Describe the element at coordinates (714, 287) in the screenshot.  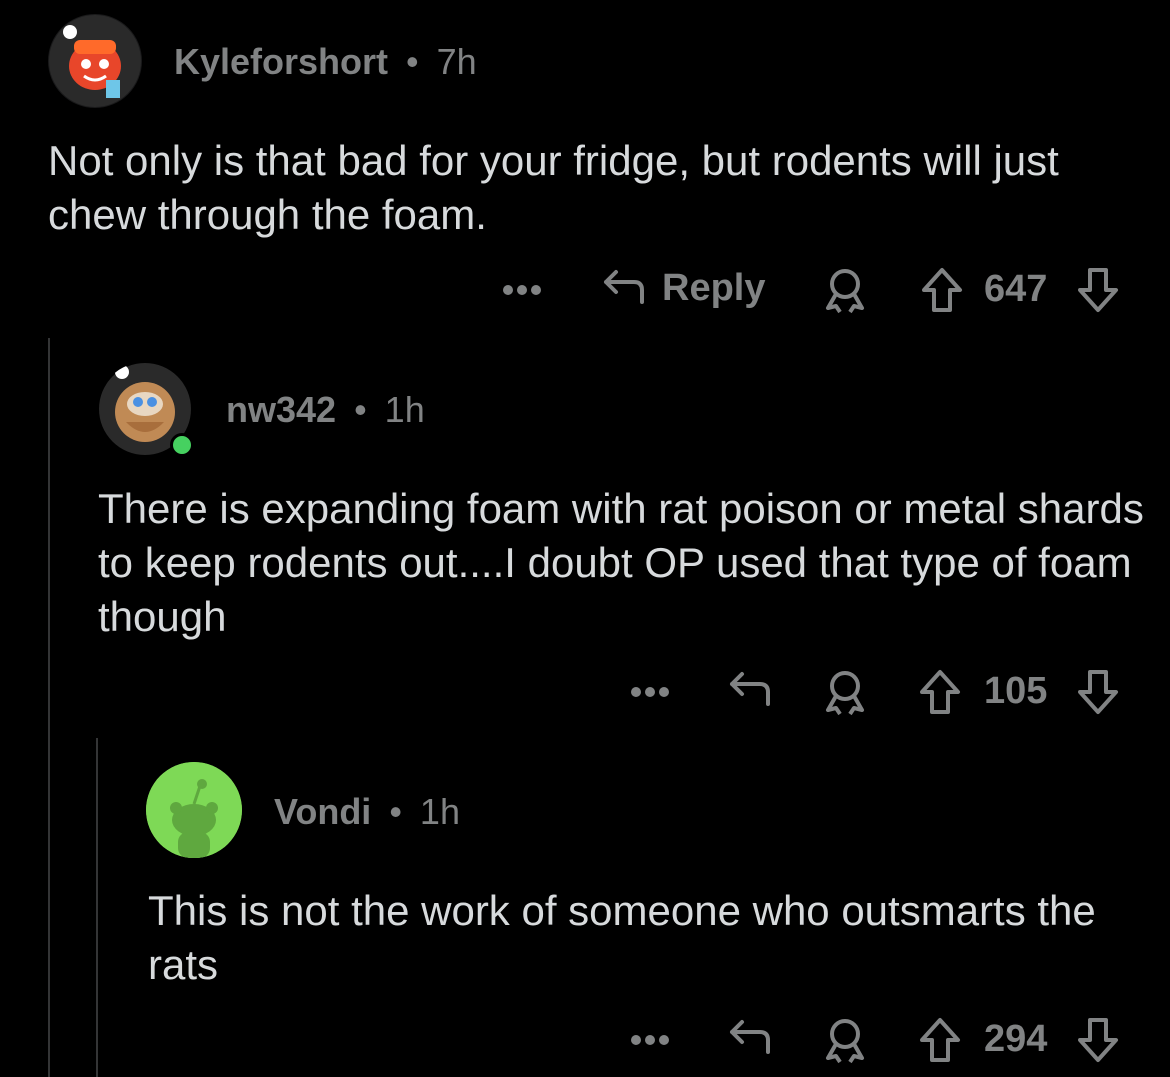
I see `reply-label: Reply` at that location.